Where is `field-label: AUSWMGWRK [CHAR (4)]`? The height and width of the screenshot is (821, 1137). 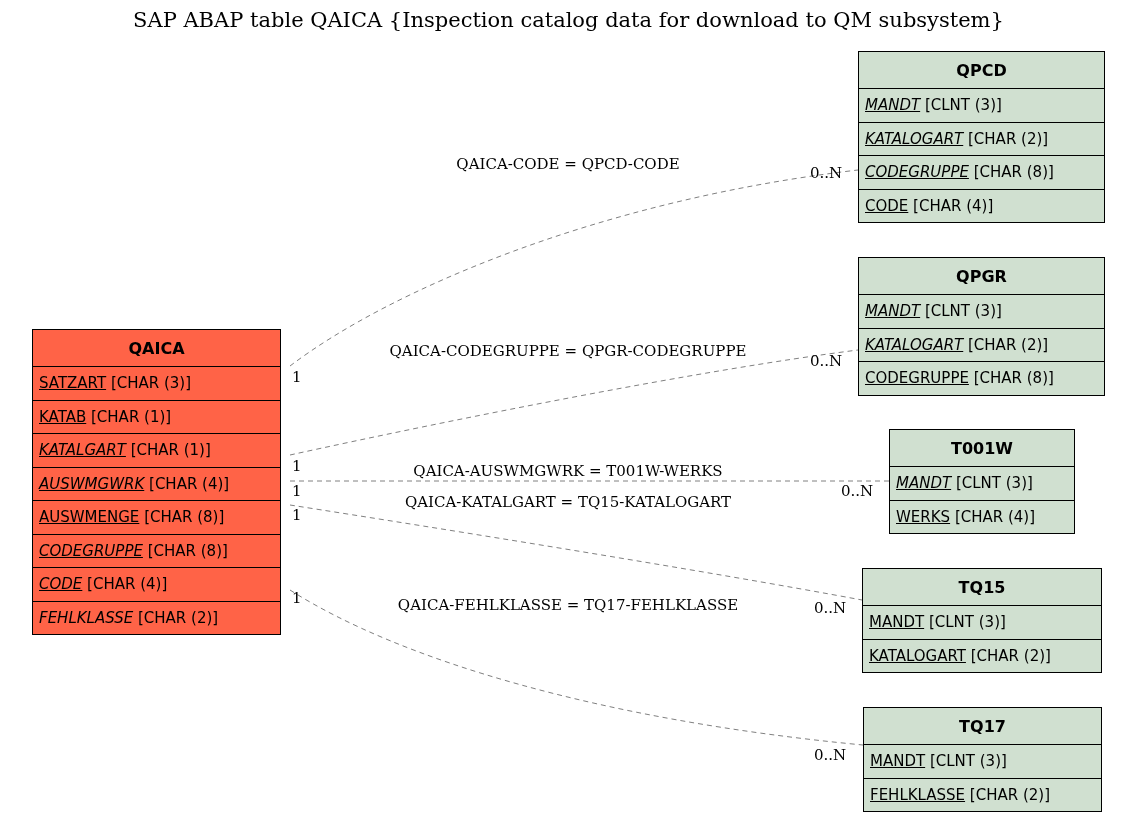
field-label: AUSWMGWRK [CHAR (4)] is located at coordinates (134, 483).